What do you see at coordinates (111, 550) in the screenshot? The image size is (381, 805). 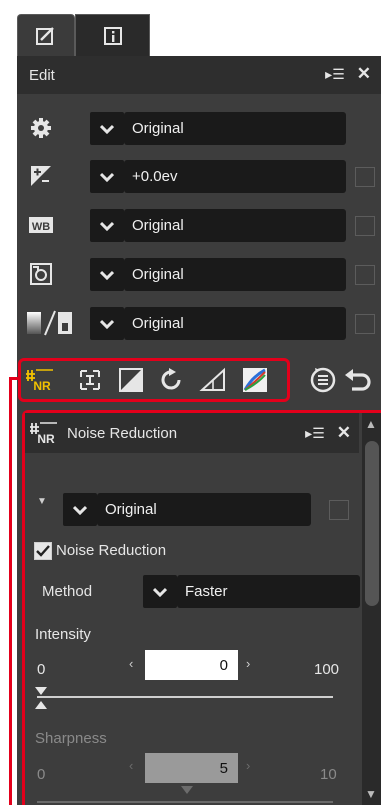 I see `noise-reduction-label: Noise Reduction` at bounding box center [111, 550].